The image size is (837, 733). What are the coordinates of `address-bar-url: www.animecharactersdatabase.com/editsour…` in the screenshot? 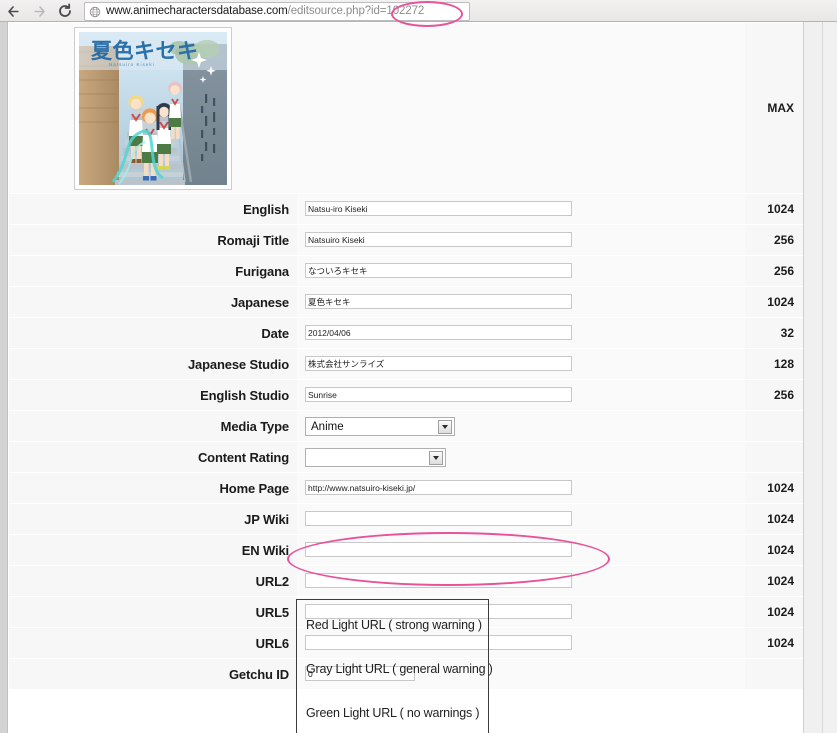 It's located at (265, 11).